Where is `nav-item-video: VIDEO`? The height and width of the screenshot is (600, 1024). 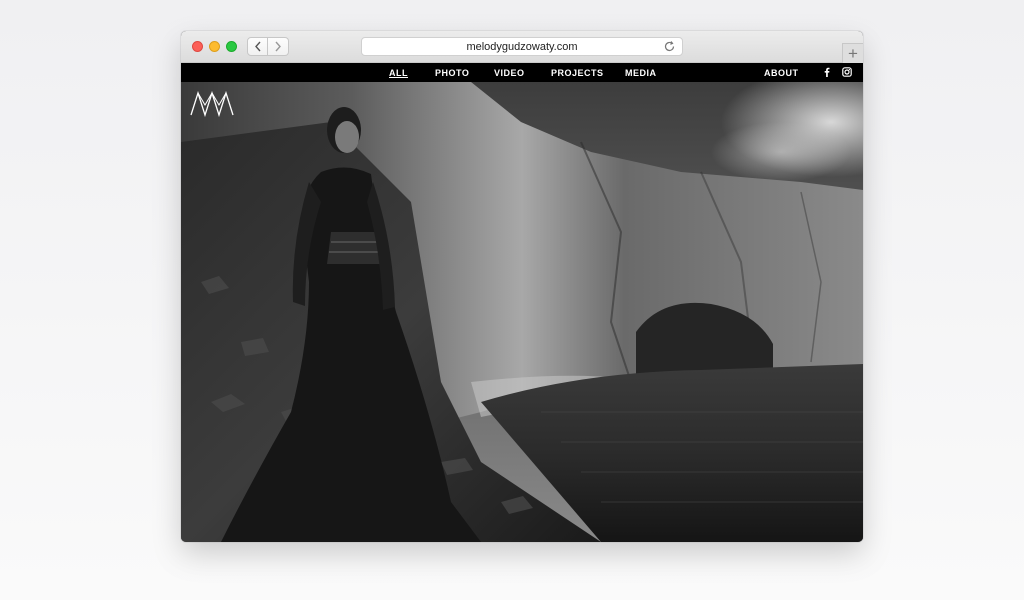 nav-item-video: VIDEO is located at coordinates (509, 73).